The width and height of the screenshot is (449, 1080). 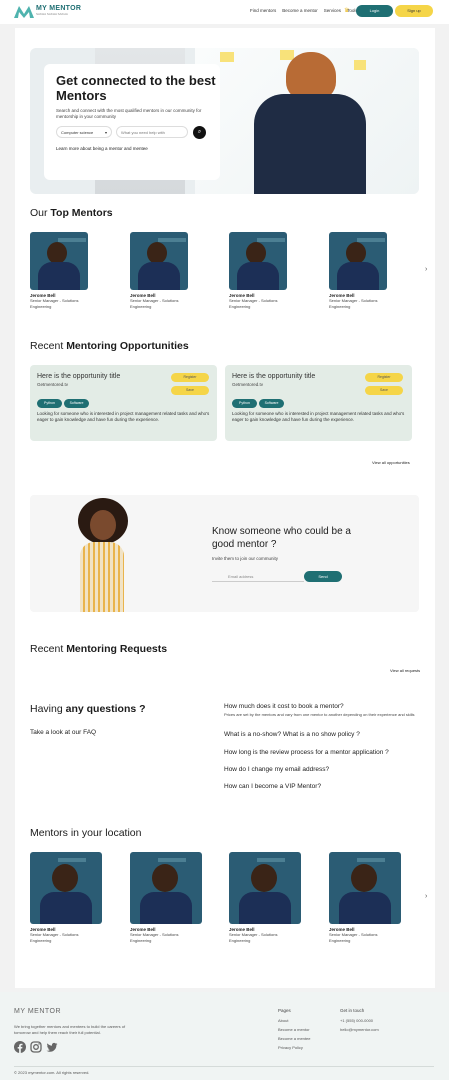 I want to click on chevron-down-icon: ▾, so click(x=105, y=132).